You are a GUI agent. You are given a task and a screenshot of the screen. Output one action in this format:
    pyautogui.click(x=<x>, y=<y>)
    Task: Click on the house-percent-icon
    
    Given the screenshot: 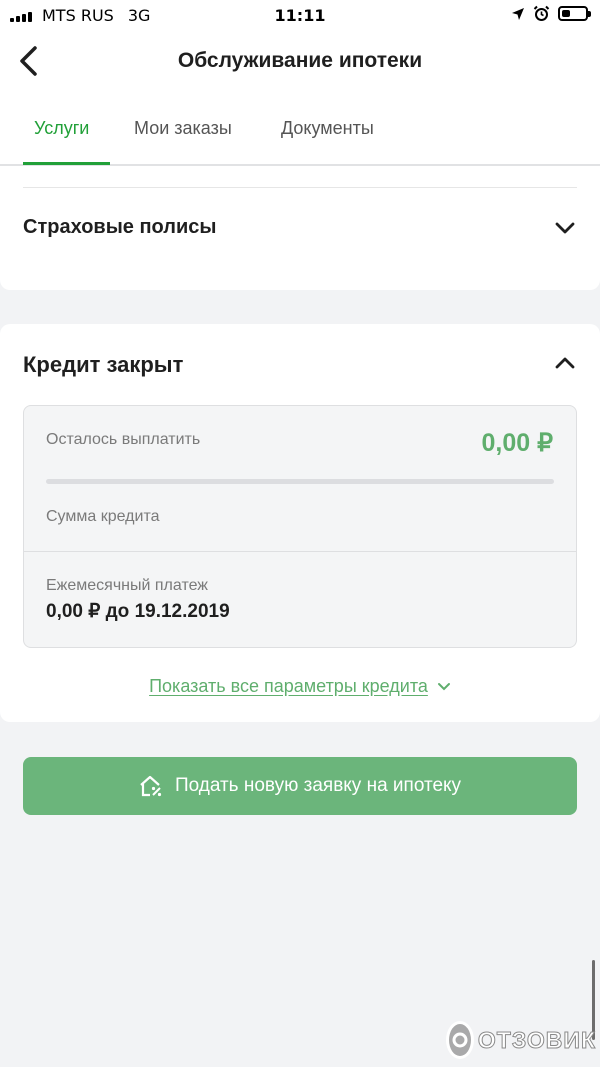 What is the action you would take?
    pyautogui.click(x=151, y=786)
    